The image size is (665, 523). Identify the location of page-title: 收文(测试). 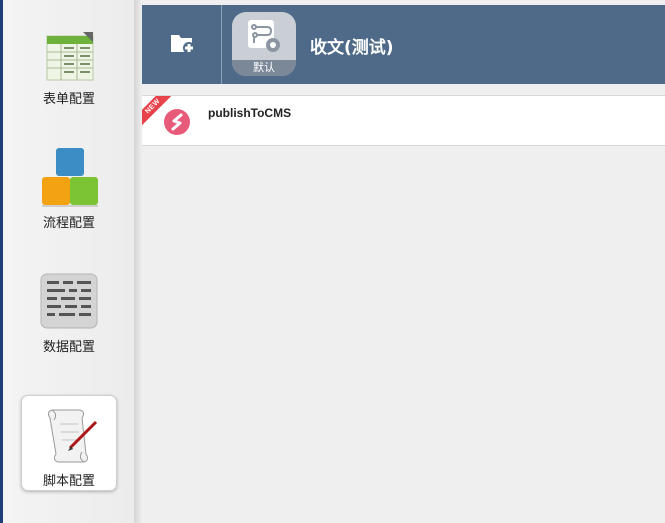
(352, 48).